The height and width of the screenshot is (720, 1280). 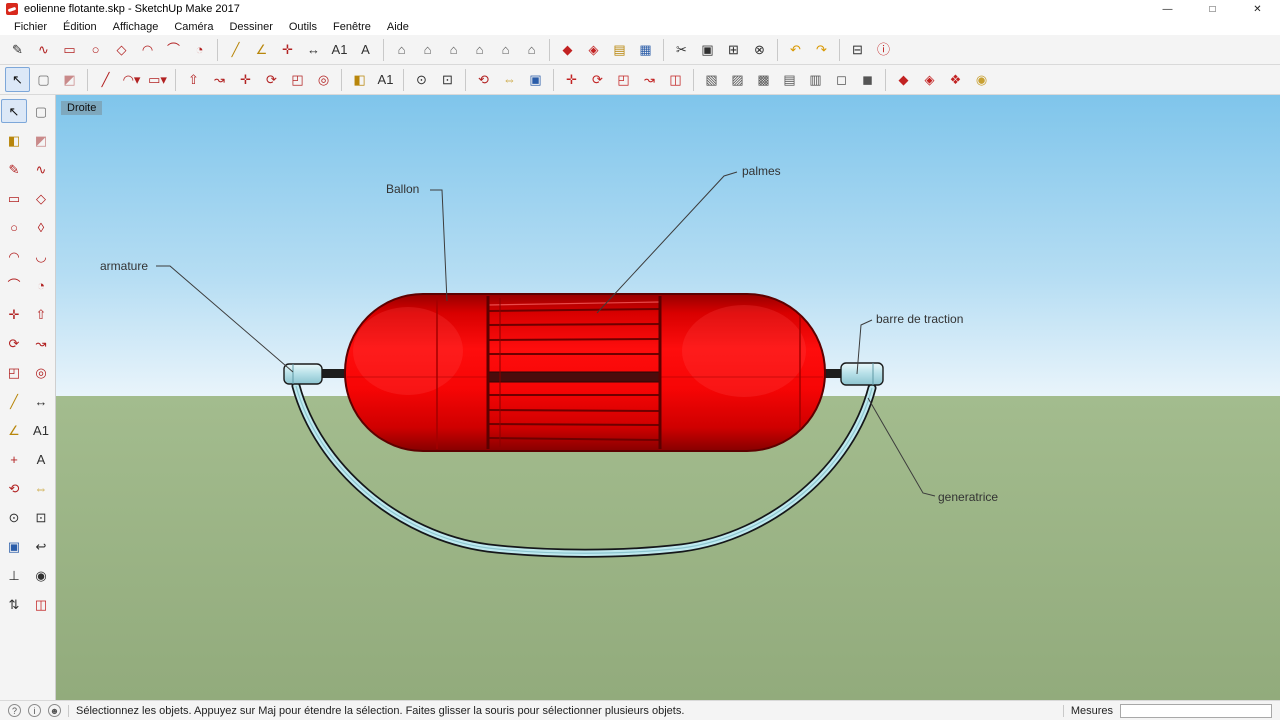 I want to click on walk-tool-button: ⇅, so click(x=14, y=604).